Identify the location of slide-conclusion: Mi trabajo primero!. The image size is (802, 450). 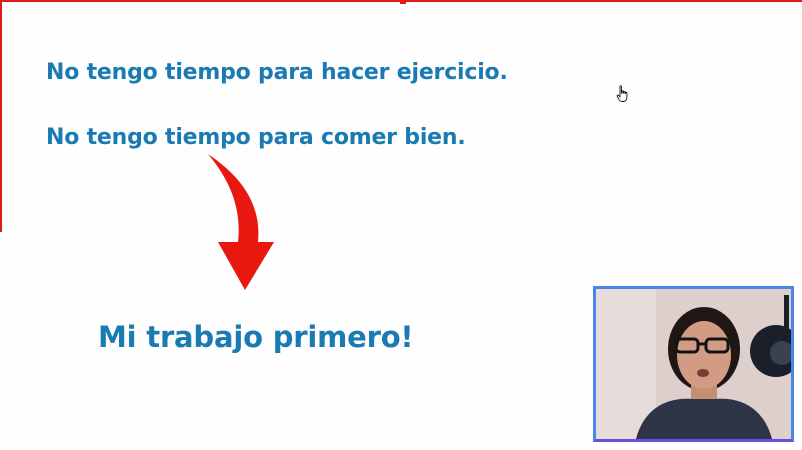
(256, 337).